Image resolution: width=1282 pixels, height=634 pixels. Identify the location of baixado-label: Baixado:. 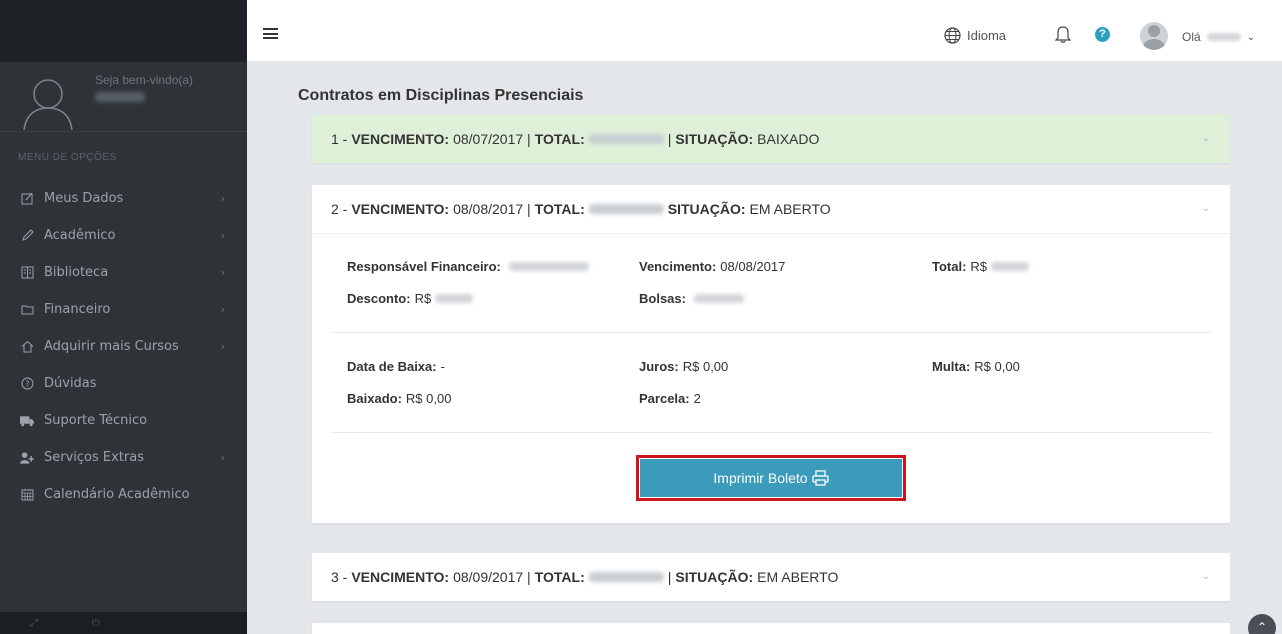
(374, 398).